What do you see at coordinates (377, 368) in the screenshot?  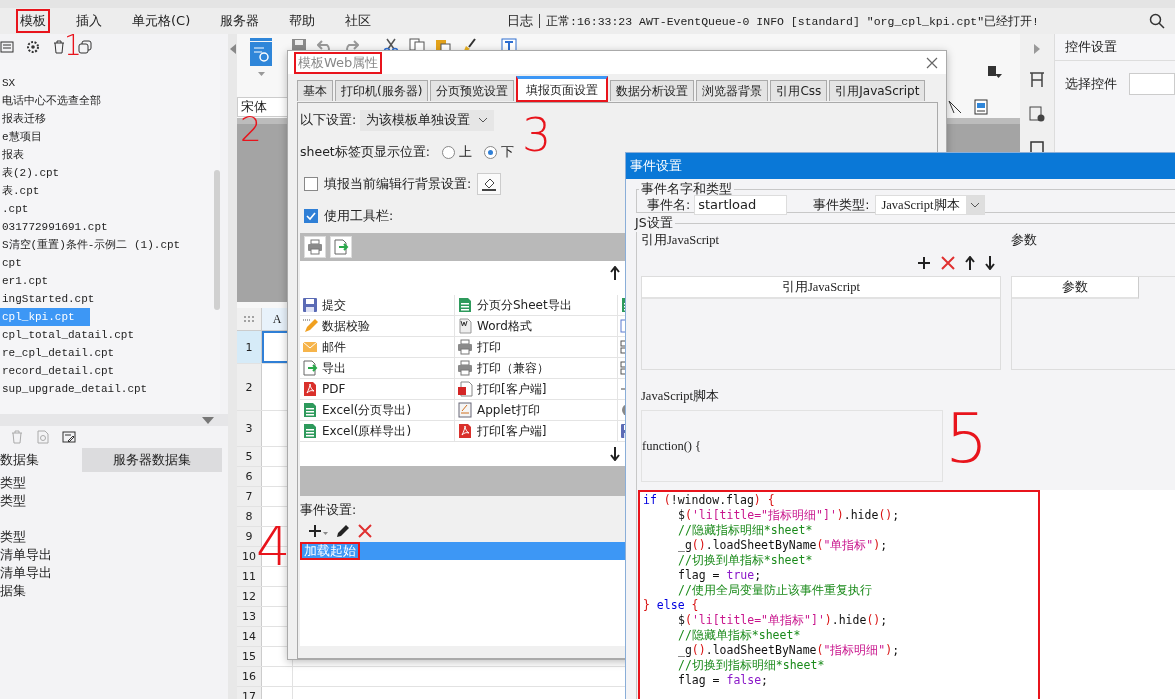 I see `toolbar-option: 导出` at bounding box center [377, 368].